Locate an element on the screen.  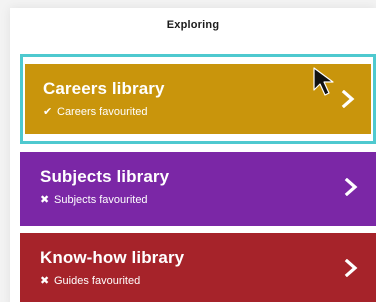
knowhow-library-title: Know-how library is located at coordinates (112, 257).